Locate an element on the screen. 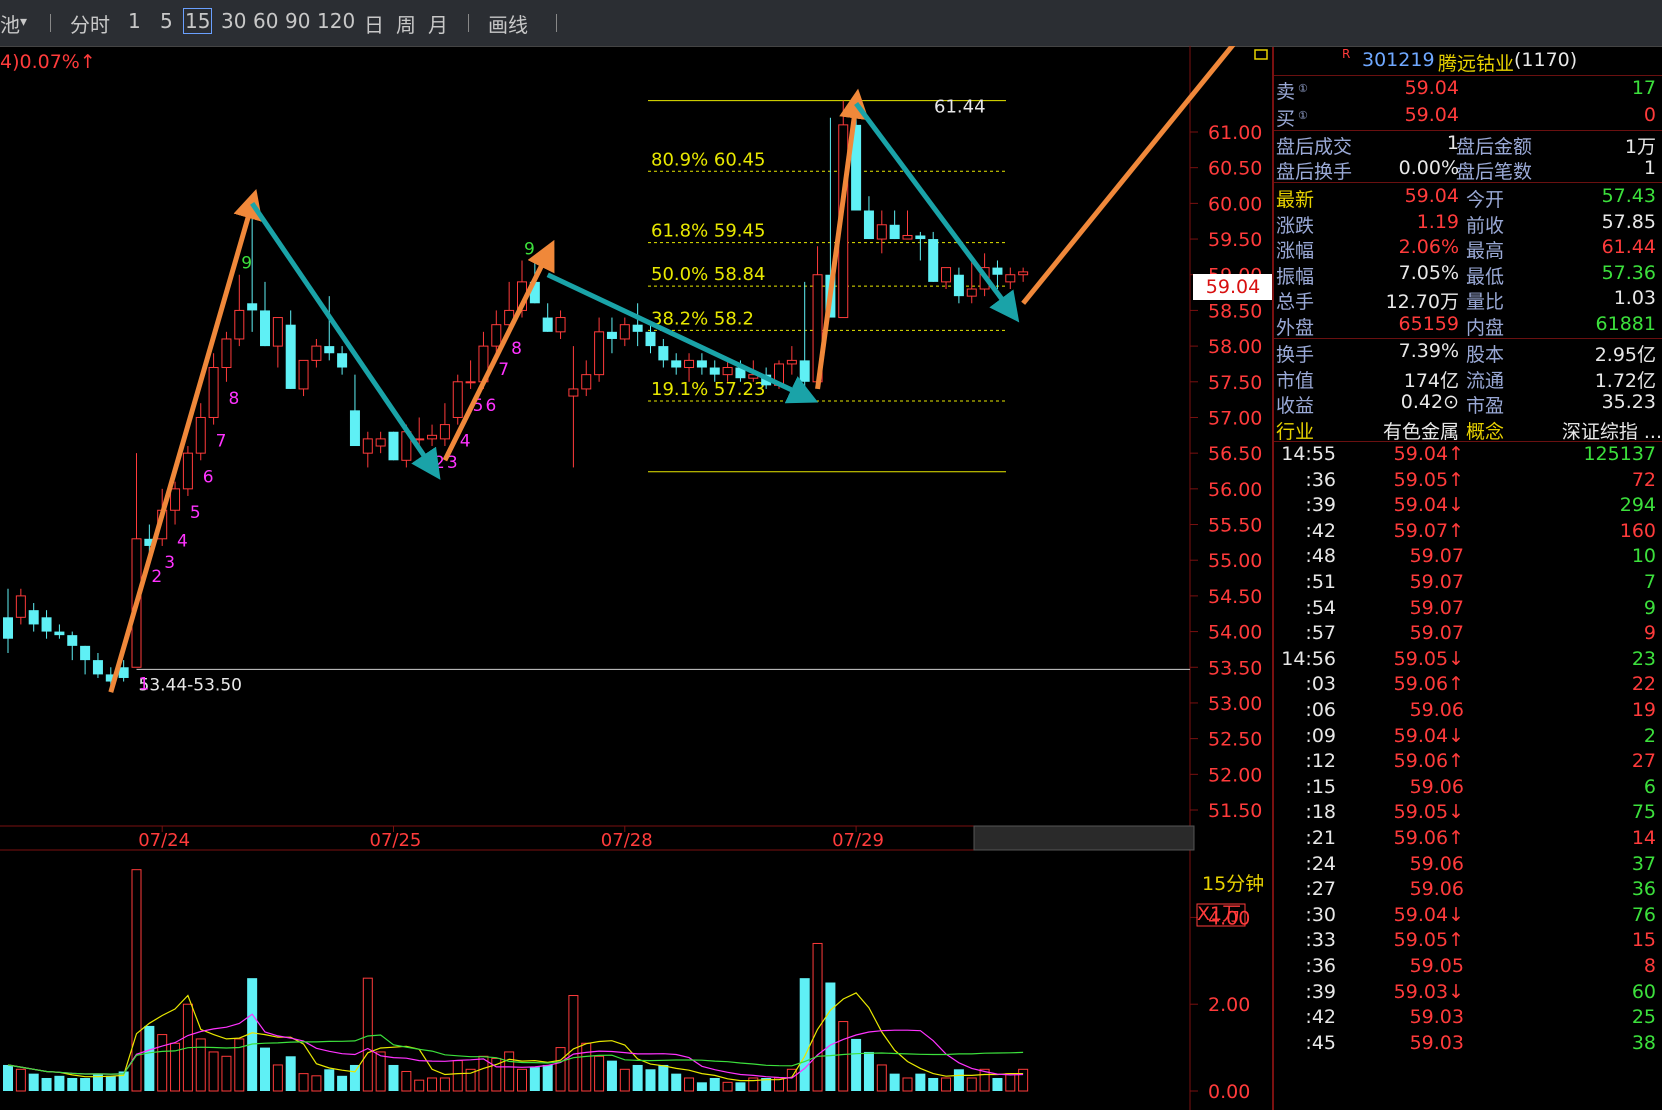 This screenshot has width=1662, height=1110. tick-time: :48 is located at coordinates (1320, 556).